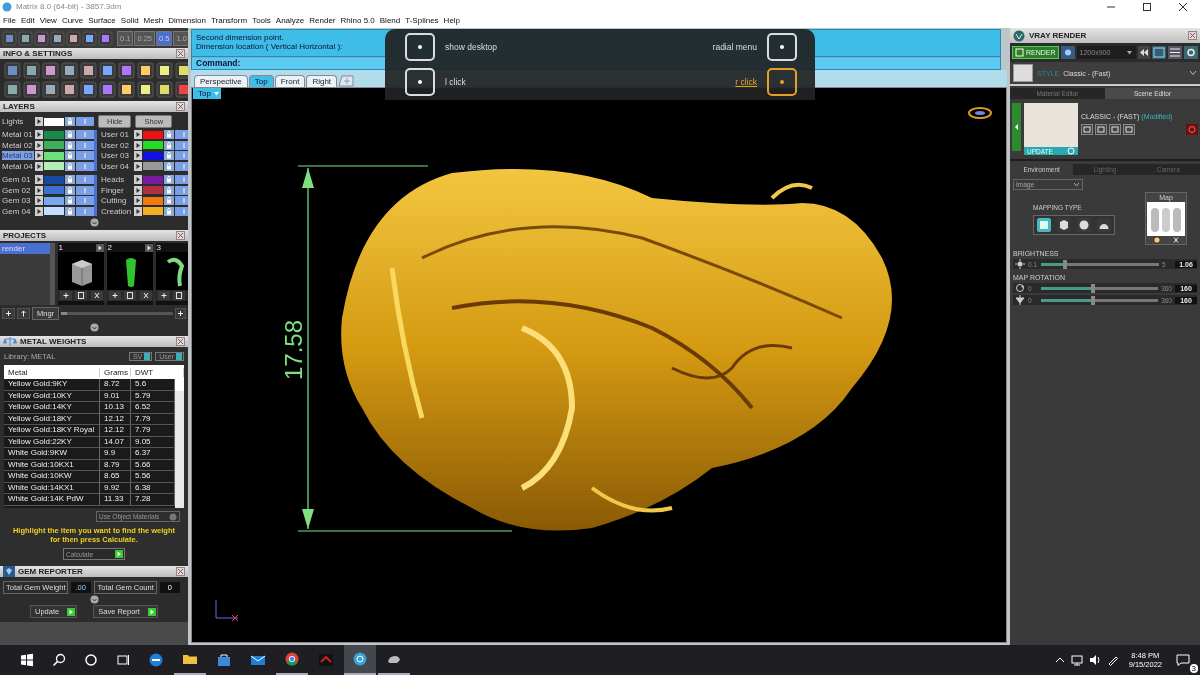 The height and width of the screenshot is (675, 1200). What do you see at coordinates (422, 20) in the screenshot?
I see `menu-item: T-Splines` at bounding box center [422, 20].